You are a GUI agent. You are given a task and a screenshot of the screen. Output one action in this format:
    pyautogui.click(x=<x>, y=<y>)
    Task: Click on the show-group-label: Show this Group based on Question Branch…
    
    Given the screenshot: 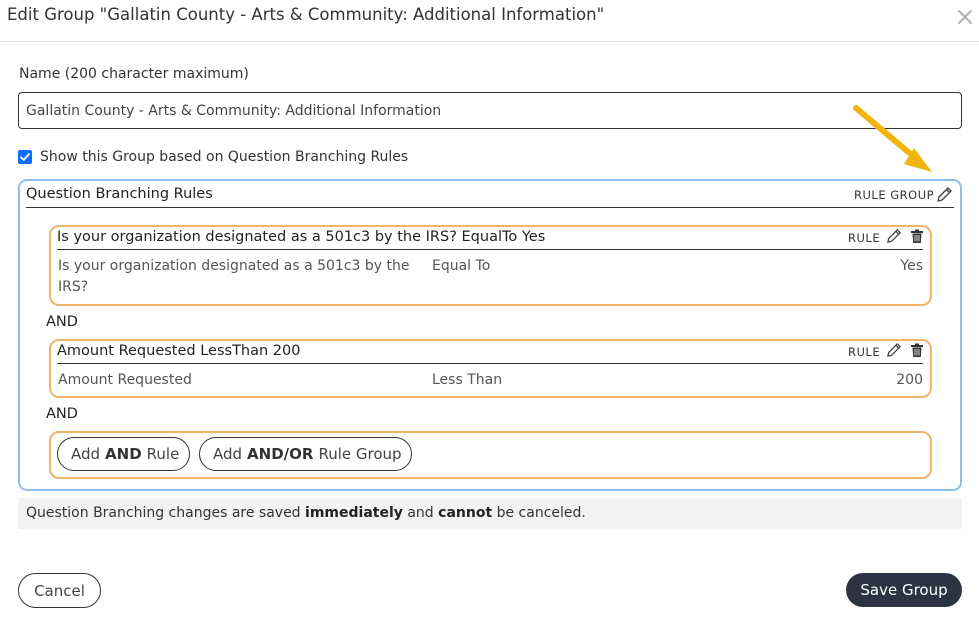 What is the action you would take?
    pyautogui.click(x=224, y=157)
    